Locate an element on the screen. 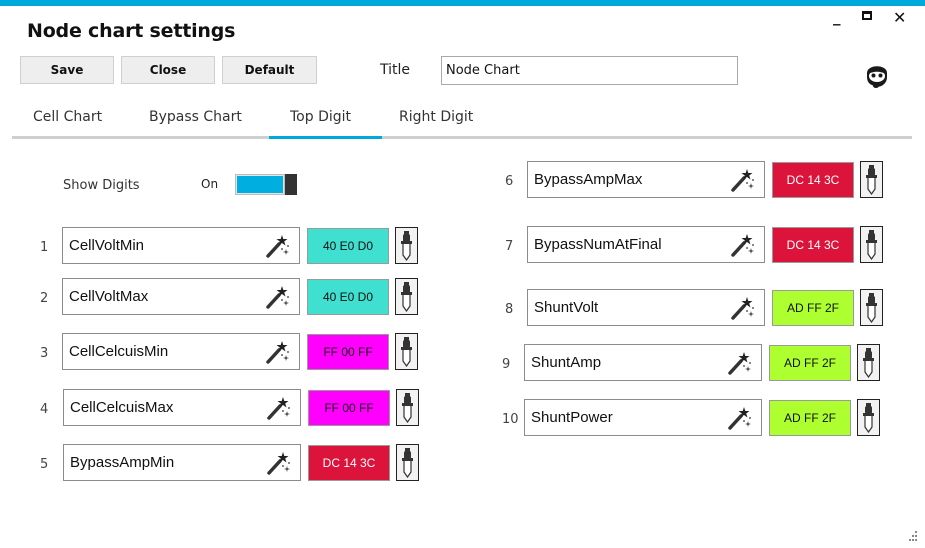  tab-top-digit: Top Digit is located at coordinates (320, 117).